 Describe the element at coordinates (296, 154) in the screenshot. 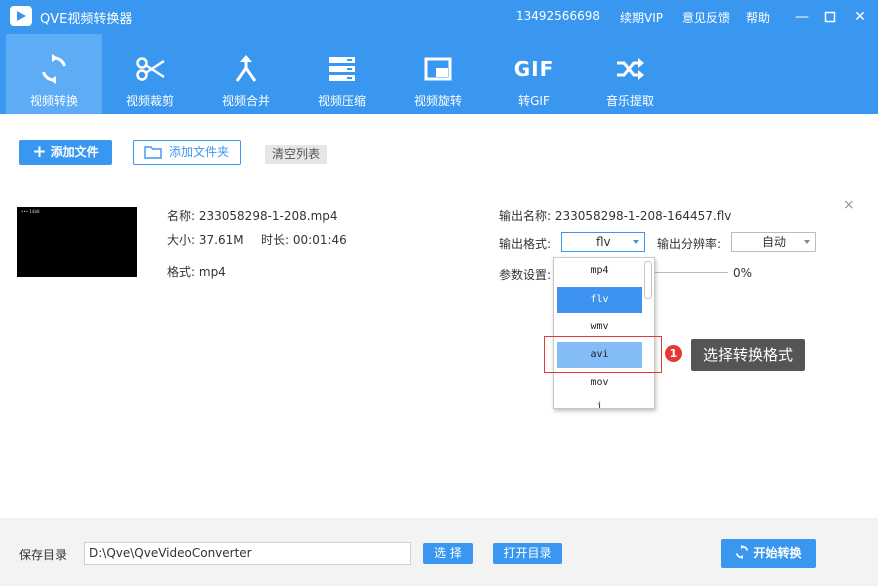

I see `clear-list-button: 清空列表` at that location.